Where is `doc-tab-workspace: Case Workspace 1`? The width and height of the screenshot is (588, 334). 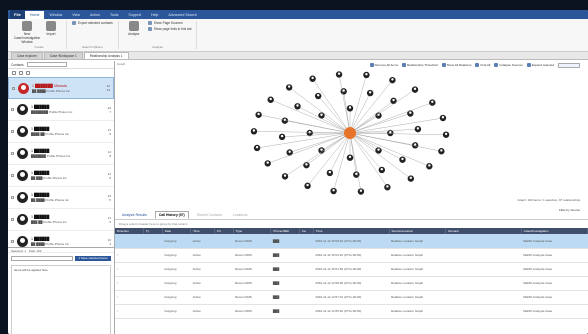 doc-tab-workspace: Case Workspace 1 is located at coordinates (63, 55).